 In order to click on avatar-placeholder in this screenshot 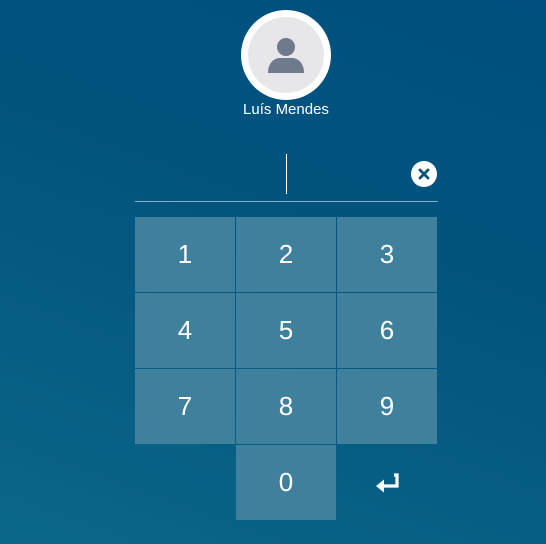, I will do `click(286, 55)`.